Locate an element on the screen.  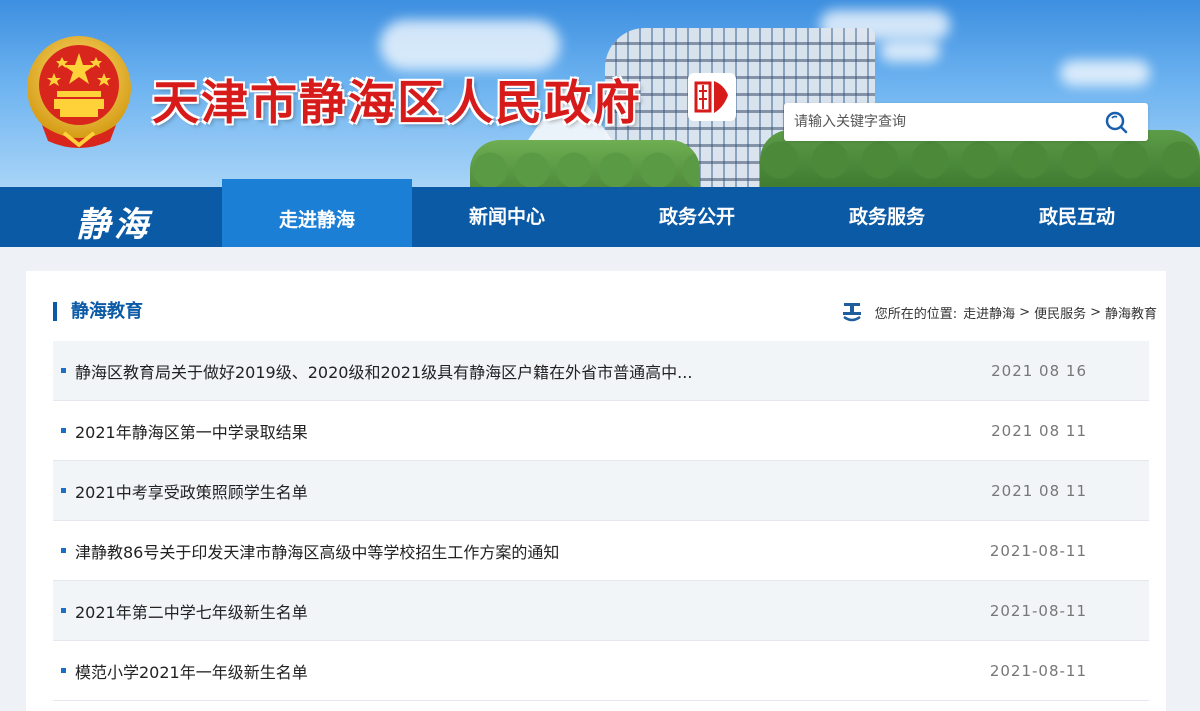
site-title: 天津市静海区人民政府 is located at coordinates (397, 103).